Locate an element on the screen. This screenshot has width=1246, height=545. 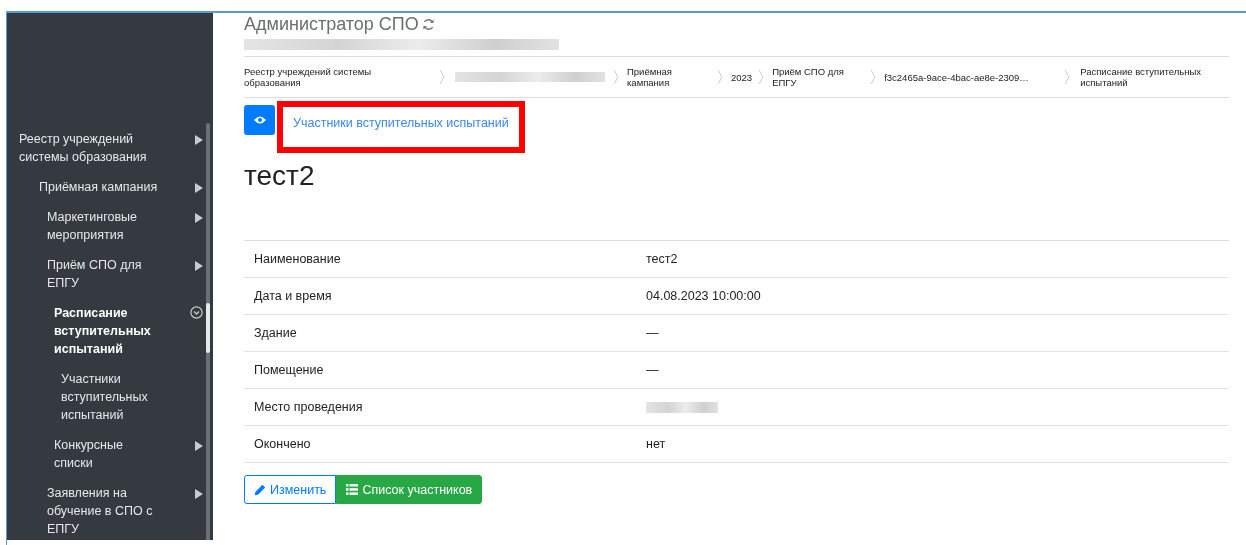
field-label: Окончено is located at coordinates (282, 444).